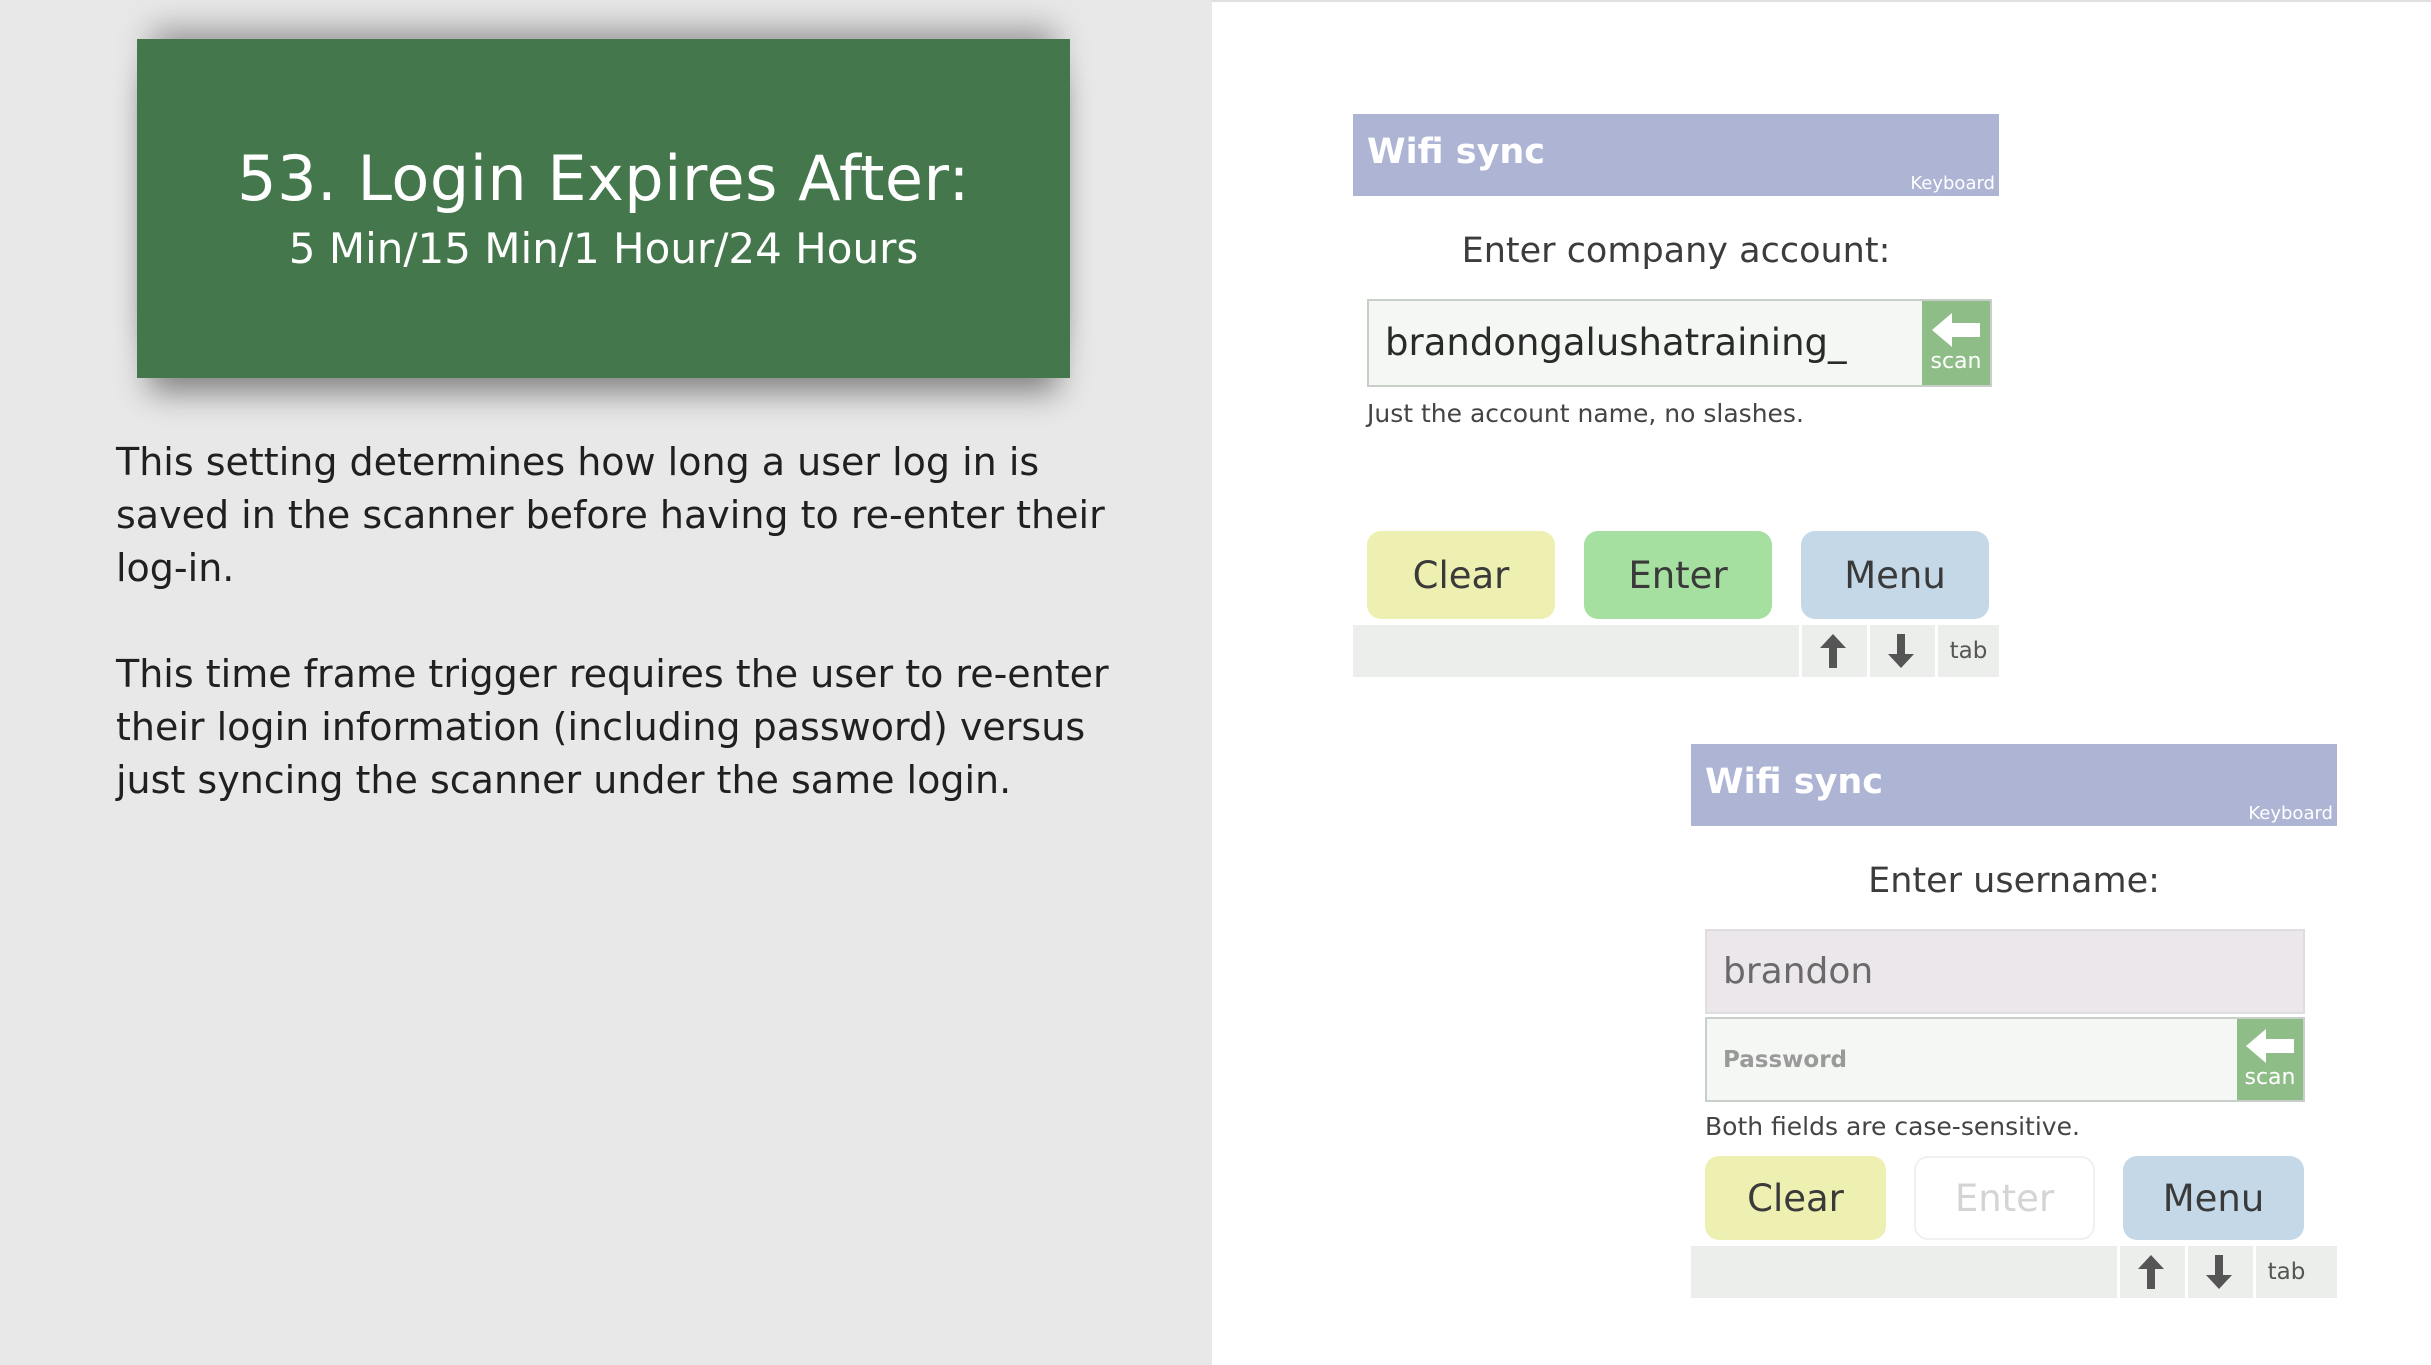 This screenshot has width=2431, height=1365. Describe the element at coordinates (1892, 1126) in the screenshot. I see `case-sensitive-hint: Both fields are case-sensitive.` at that location.